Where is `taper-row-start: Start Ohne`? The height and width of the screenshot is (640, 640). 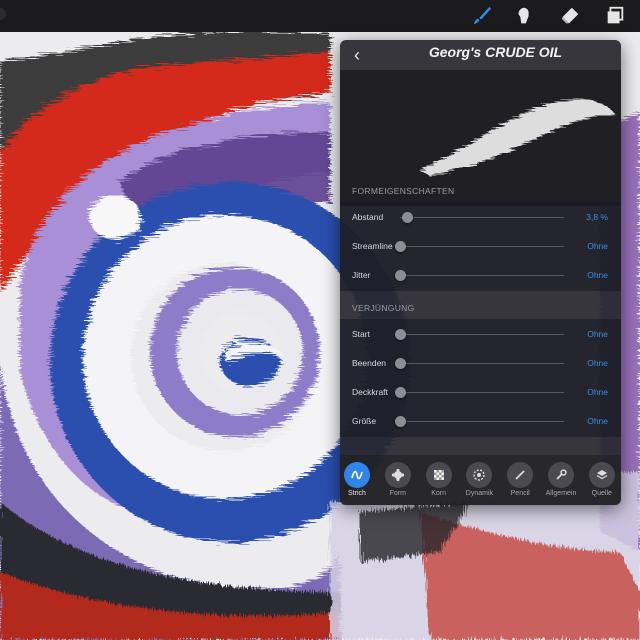 taper-row-start: Start Ohne is located at coordinates (480, 334).